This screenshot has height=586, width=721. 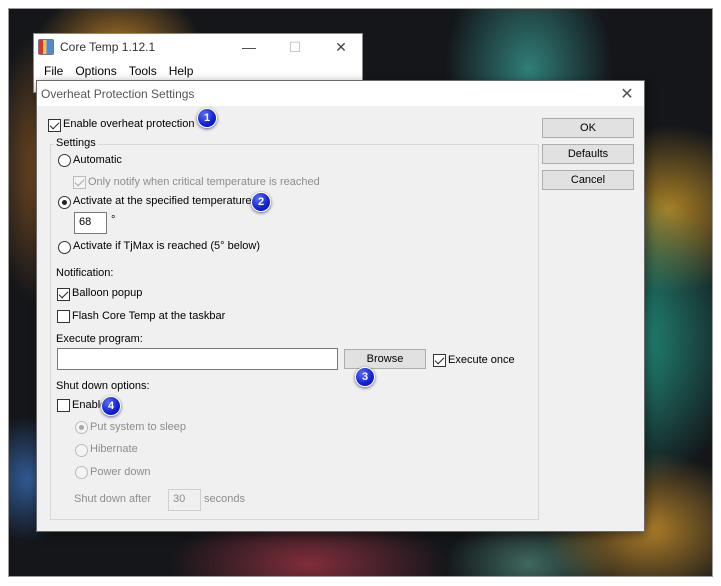 I want to click on annotation-badge-2: 2, so click(x=261, y=202).